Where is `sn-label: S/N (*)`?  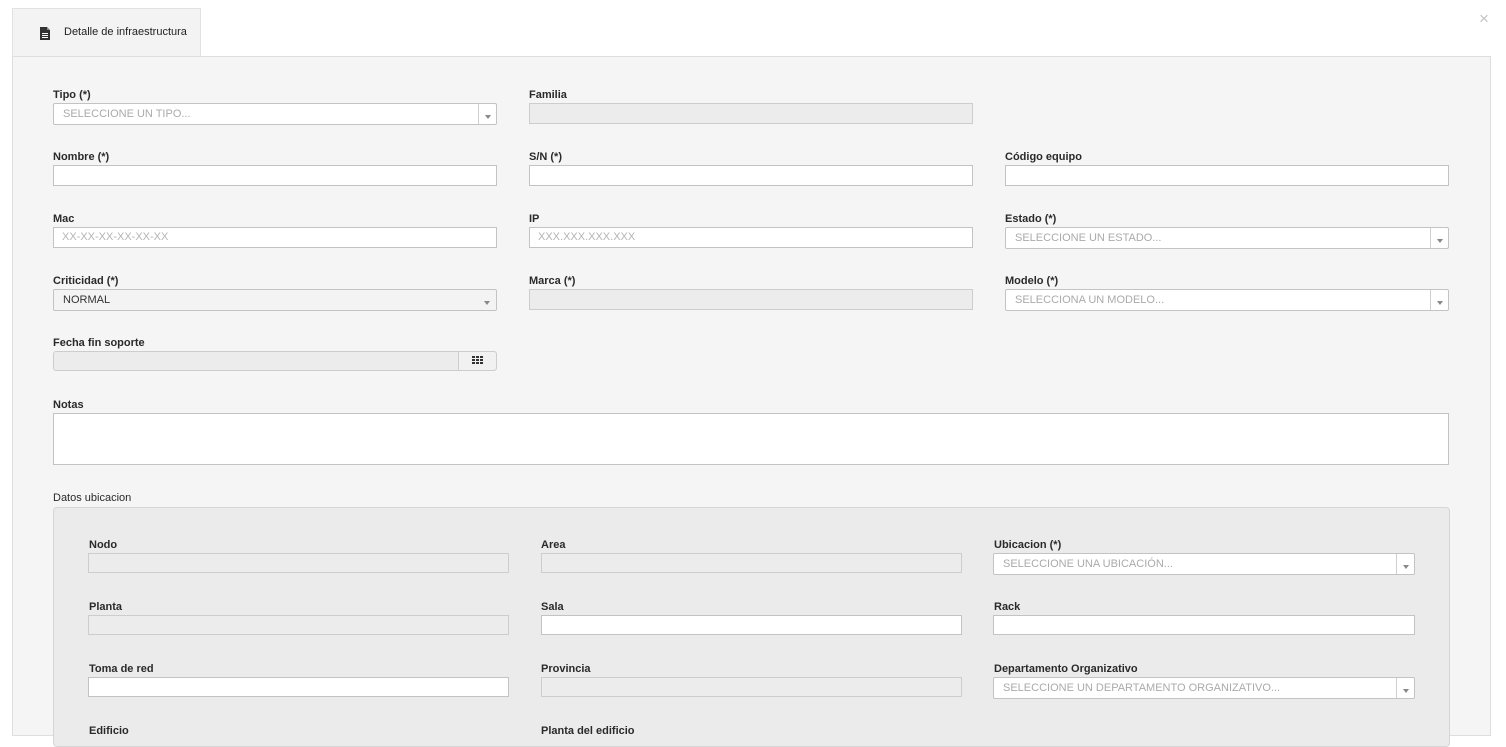 sn-label: S/N (*) is located at coordinates (545, 157).